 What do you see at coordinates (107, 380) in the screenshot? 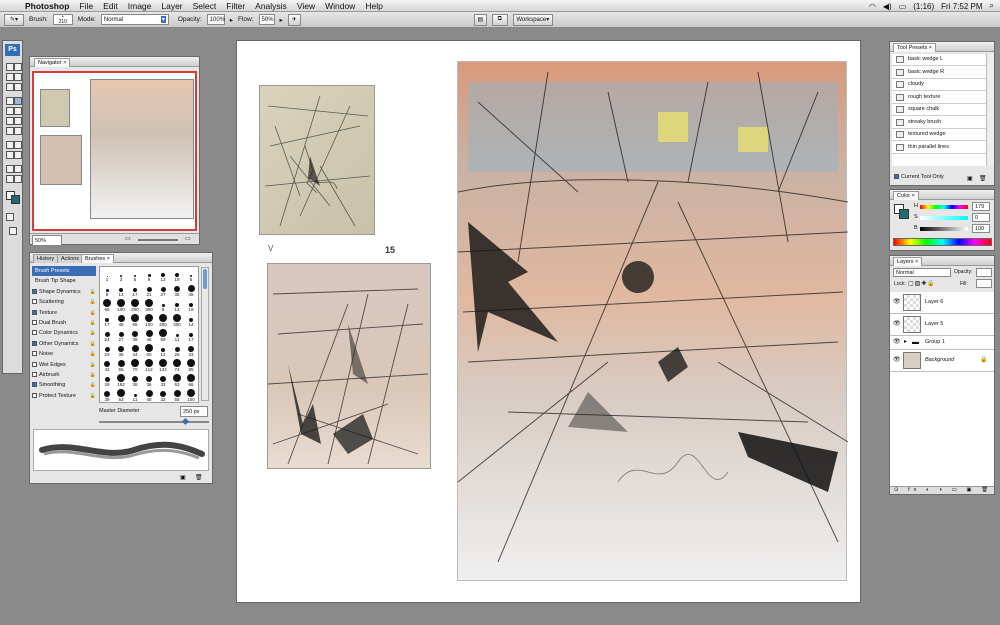
I see `brush-preset-tip: 29` at bounding box center [107, 380].